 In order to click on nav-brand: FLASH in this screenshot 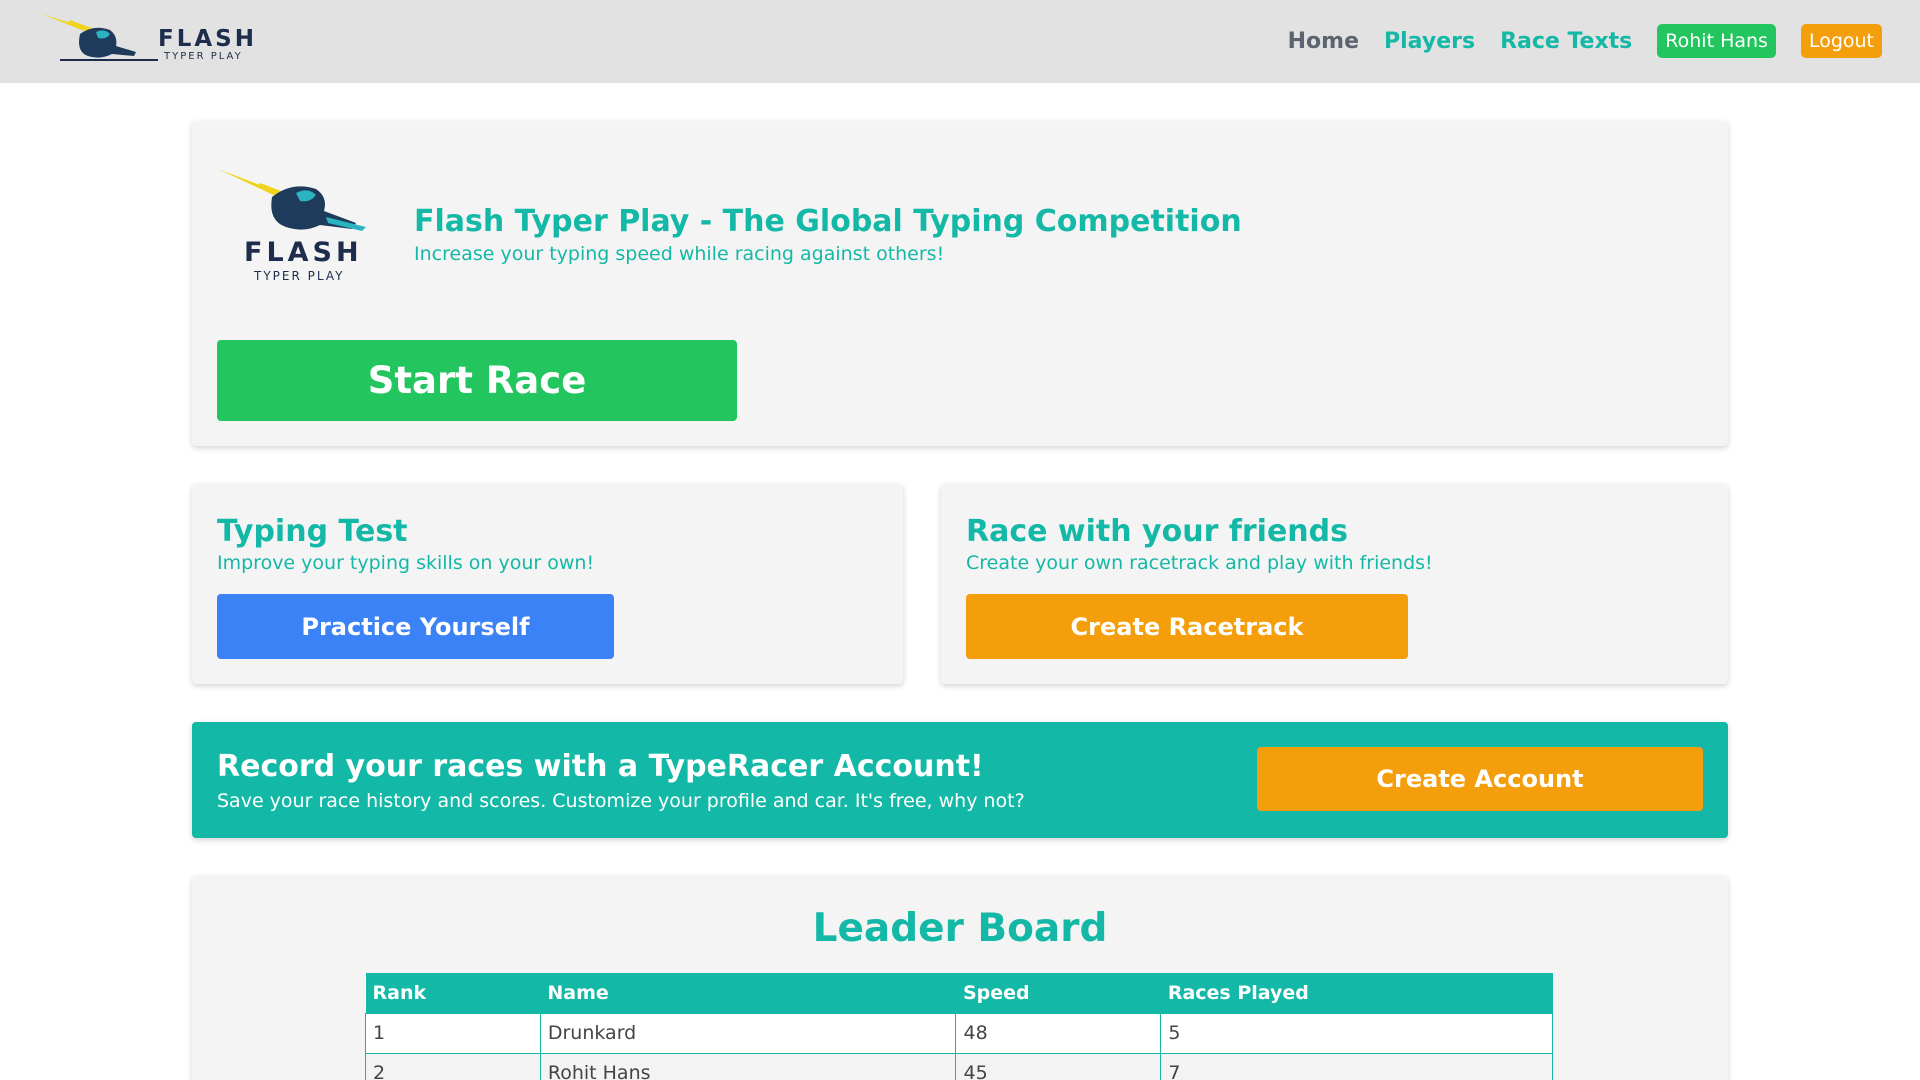, I will do `click(207, 39)`.